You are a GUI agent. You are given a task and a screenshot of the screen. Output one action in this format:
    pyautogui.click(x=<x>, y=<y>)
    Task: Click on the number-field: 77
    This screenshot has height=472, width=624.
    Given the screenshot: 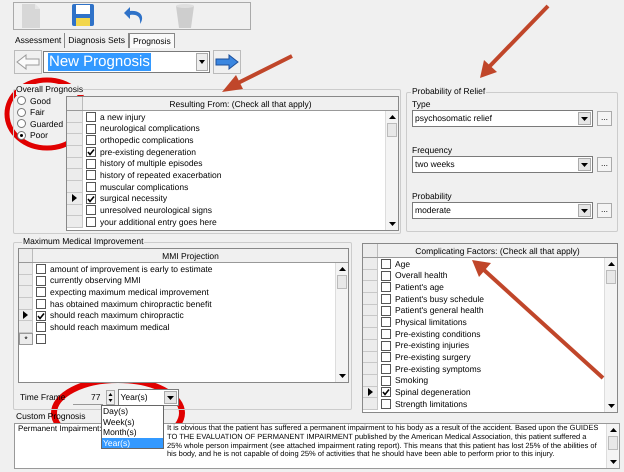 What is the action you would take?
    pyautogui.click(x=87, y=397)
    